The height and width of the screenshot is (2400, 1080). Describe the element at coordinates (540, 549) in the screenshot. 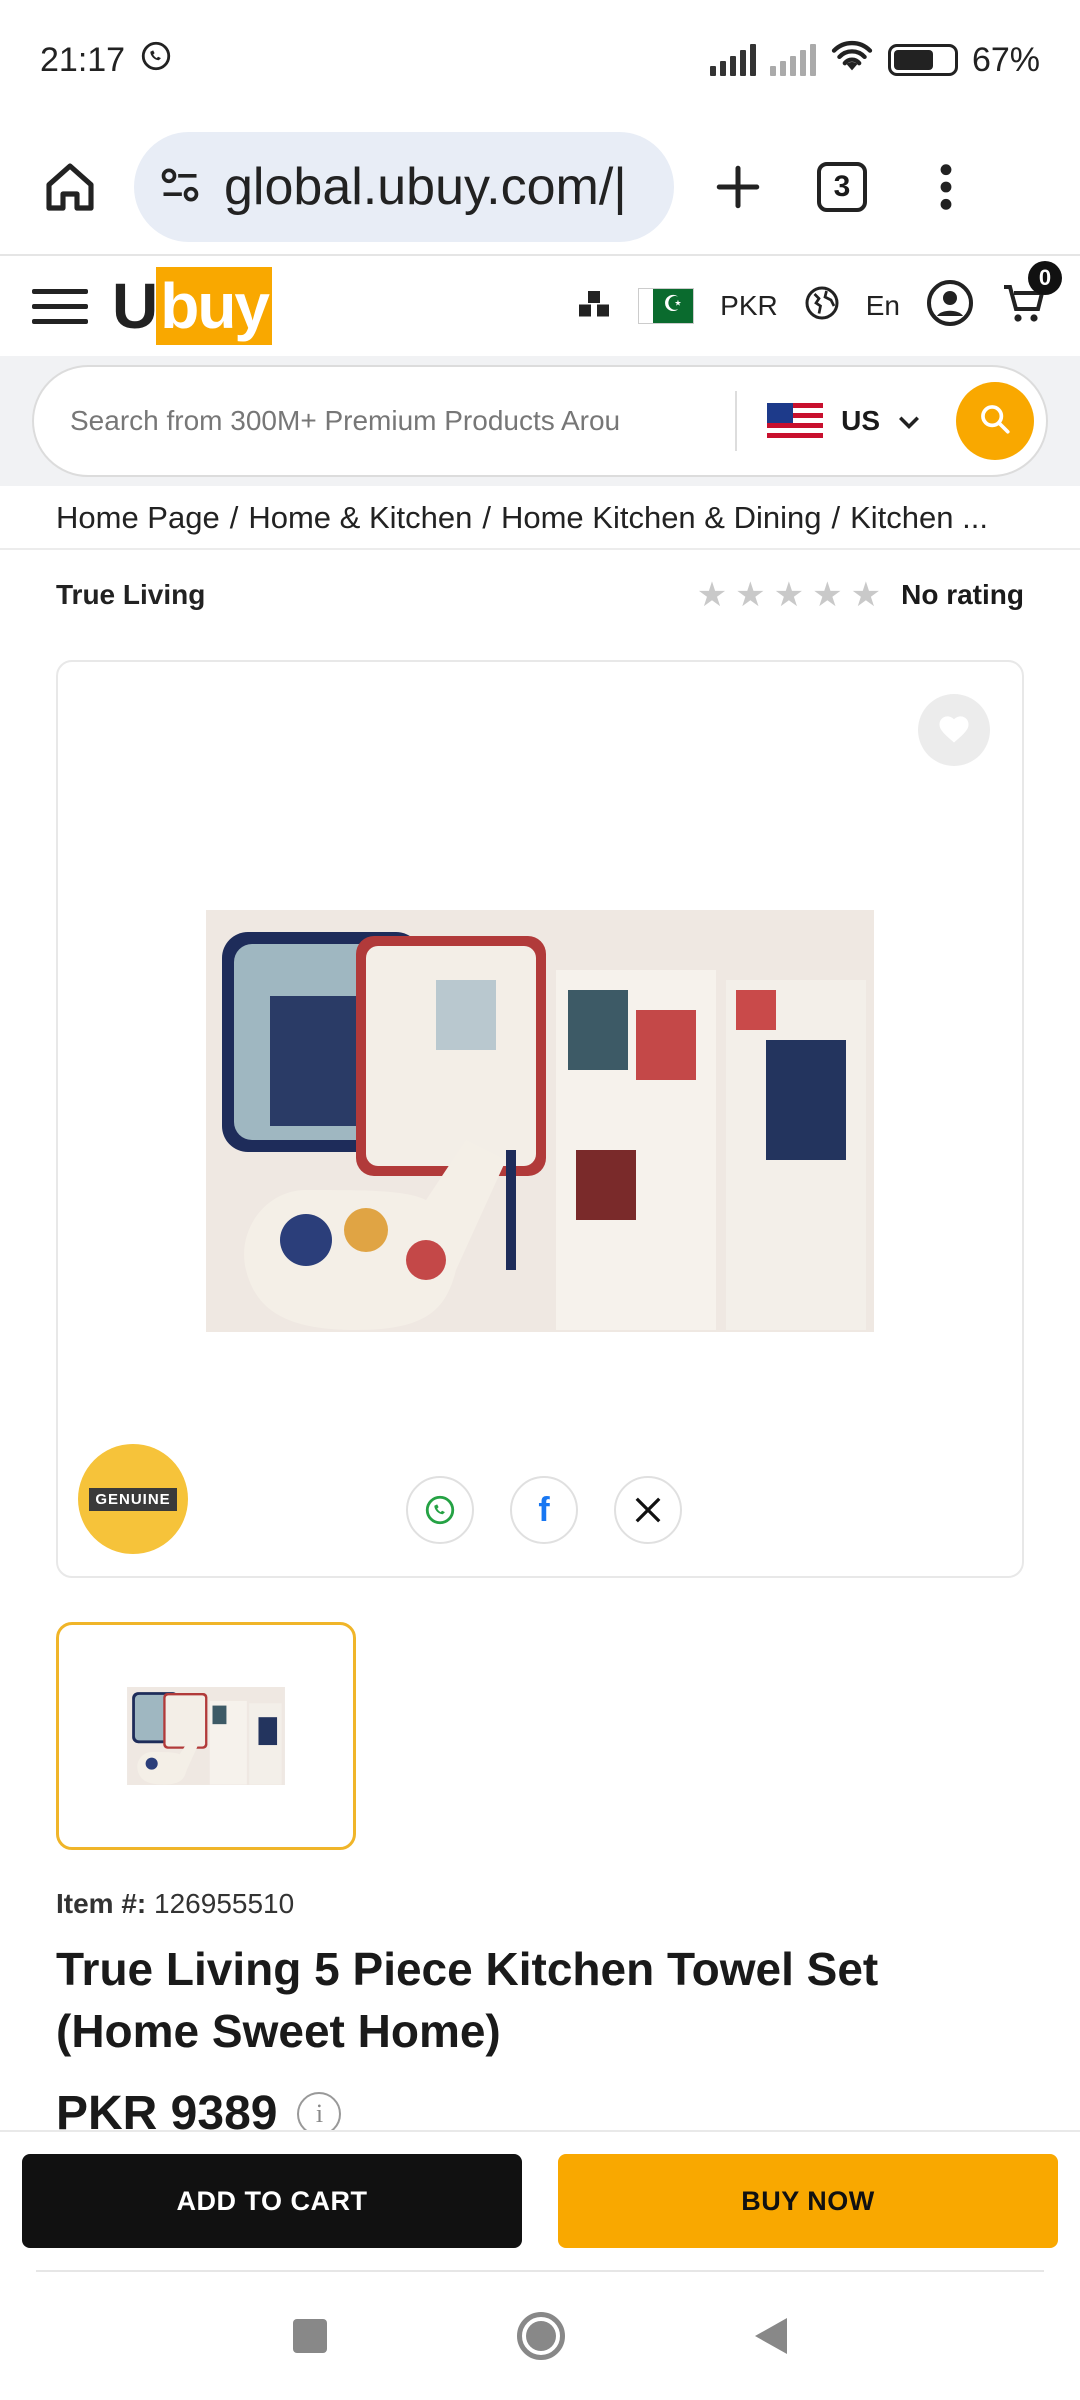

I see `divider` at that location.